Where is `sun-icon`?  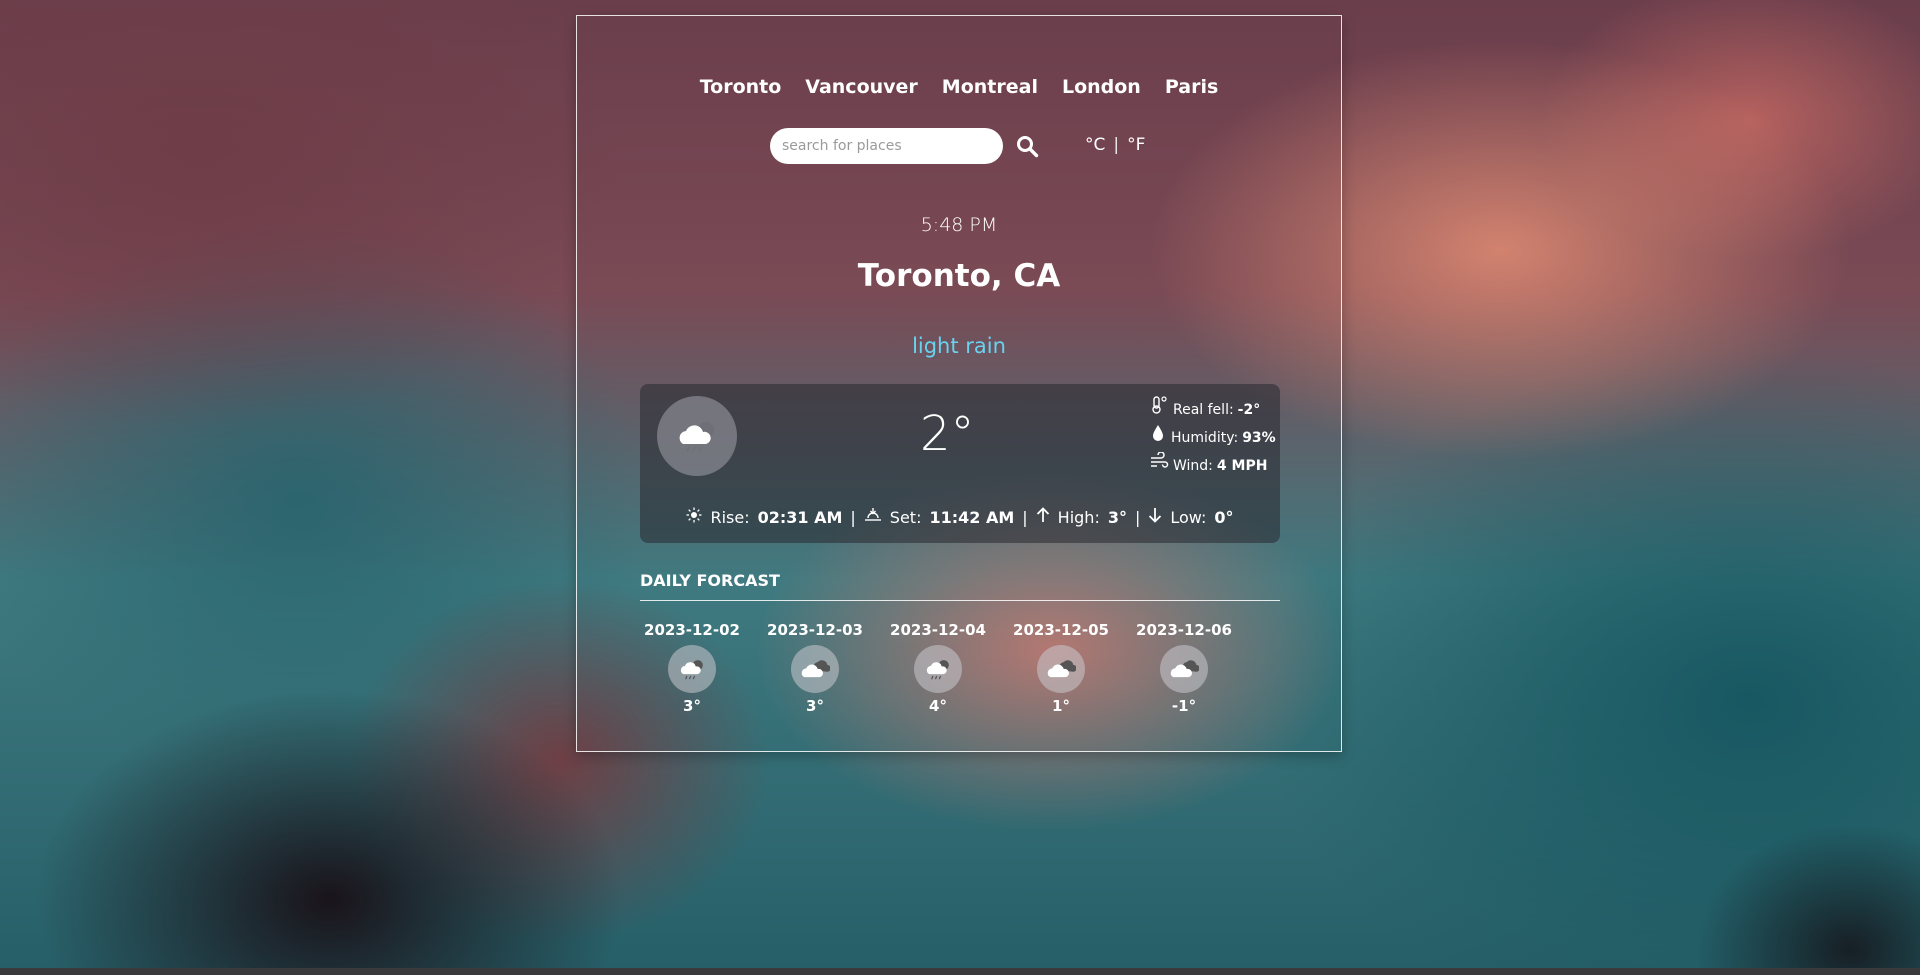 sun-icon is located at coordinates (694, 517).